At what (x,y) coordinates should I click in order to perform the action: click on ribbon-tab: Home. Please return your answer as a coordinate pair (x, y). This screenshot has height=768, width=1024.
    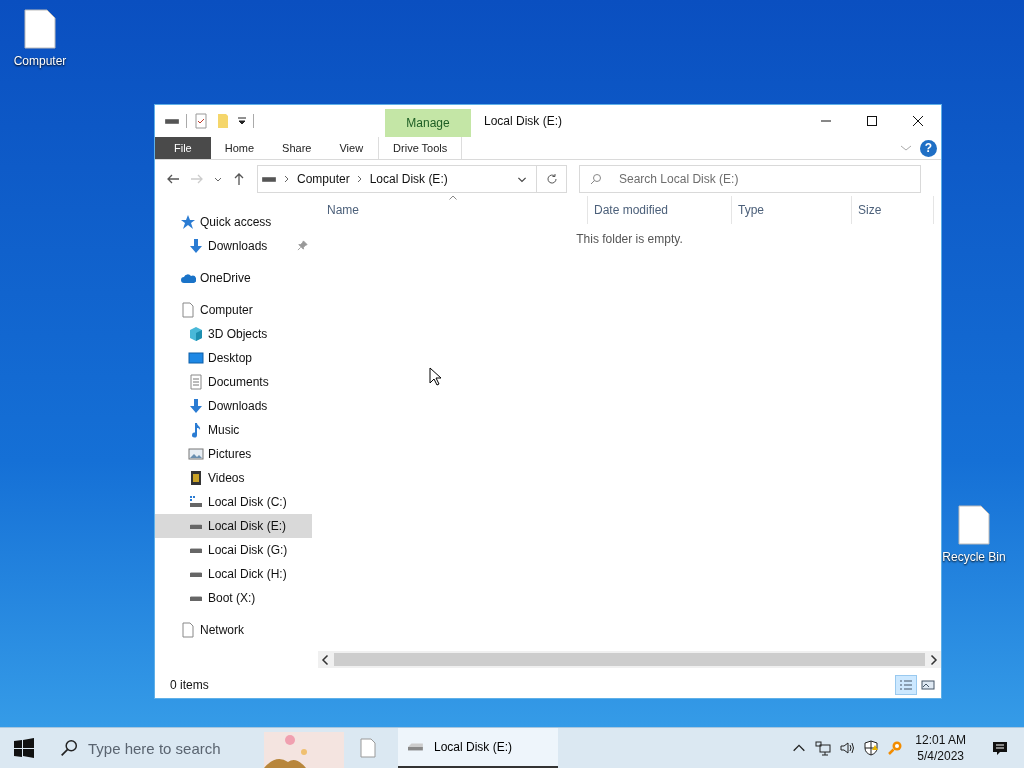
    Looking at the image, I should click on (239, 148).